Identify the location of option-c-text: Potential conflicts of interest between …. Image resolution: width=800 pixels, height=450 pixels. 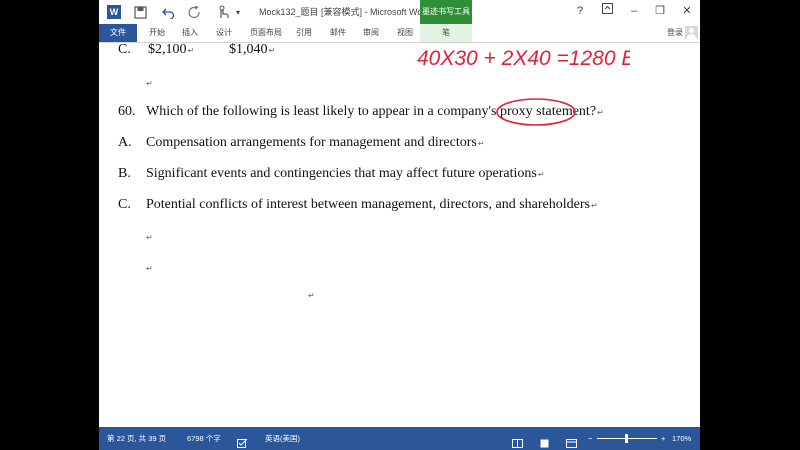
(372, 205).